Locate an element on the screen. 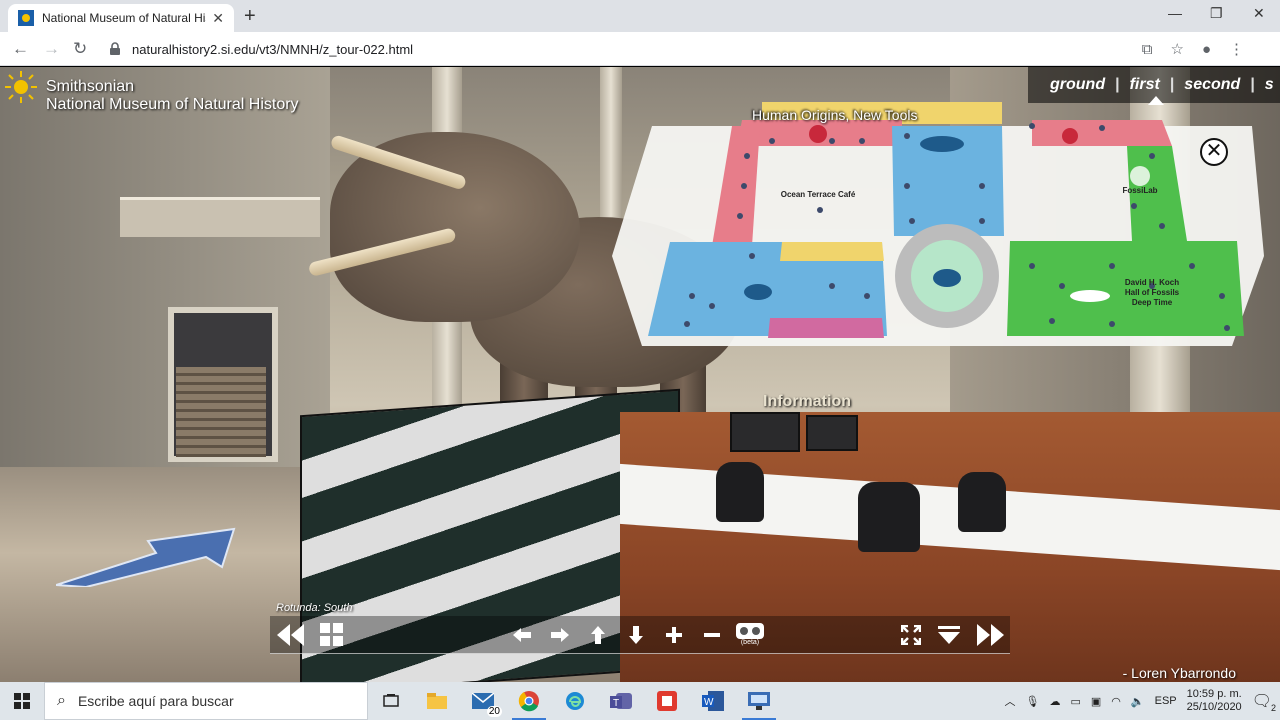 The height and width of the screenshot is (720, 1280). clock-date: 25/10/2020 is located at coordinates (1214, 707).